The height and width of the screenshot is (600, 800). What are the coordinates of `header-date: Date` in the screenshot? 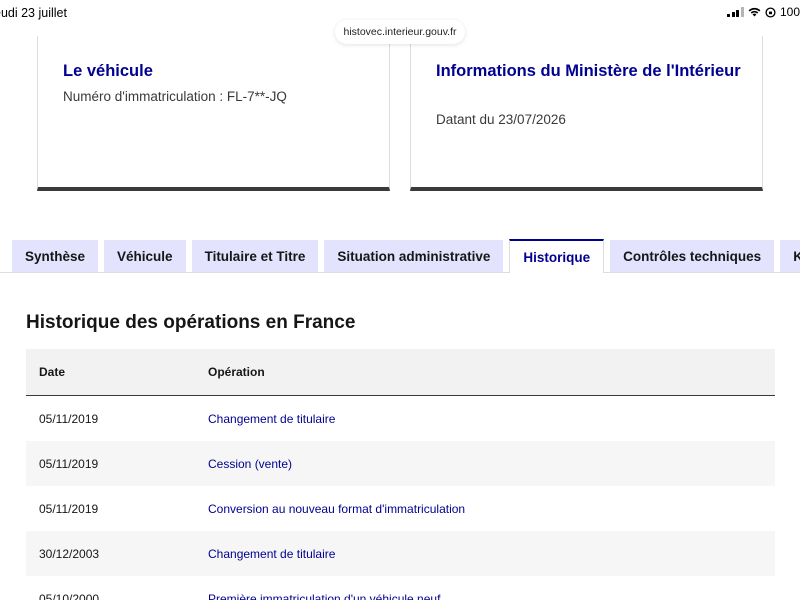 It's located at (52, 372).